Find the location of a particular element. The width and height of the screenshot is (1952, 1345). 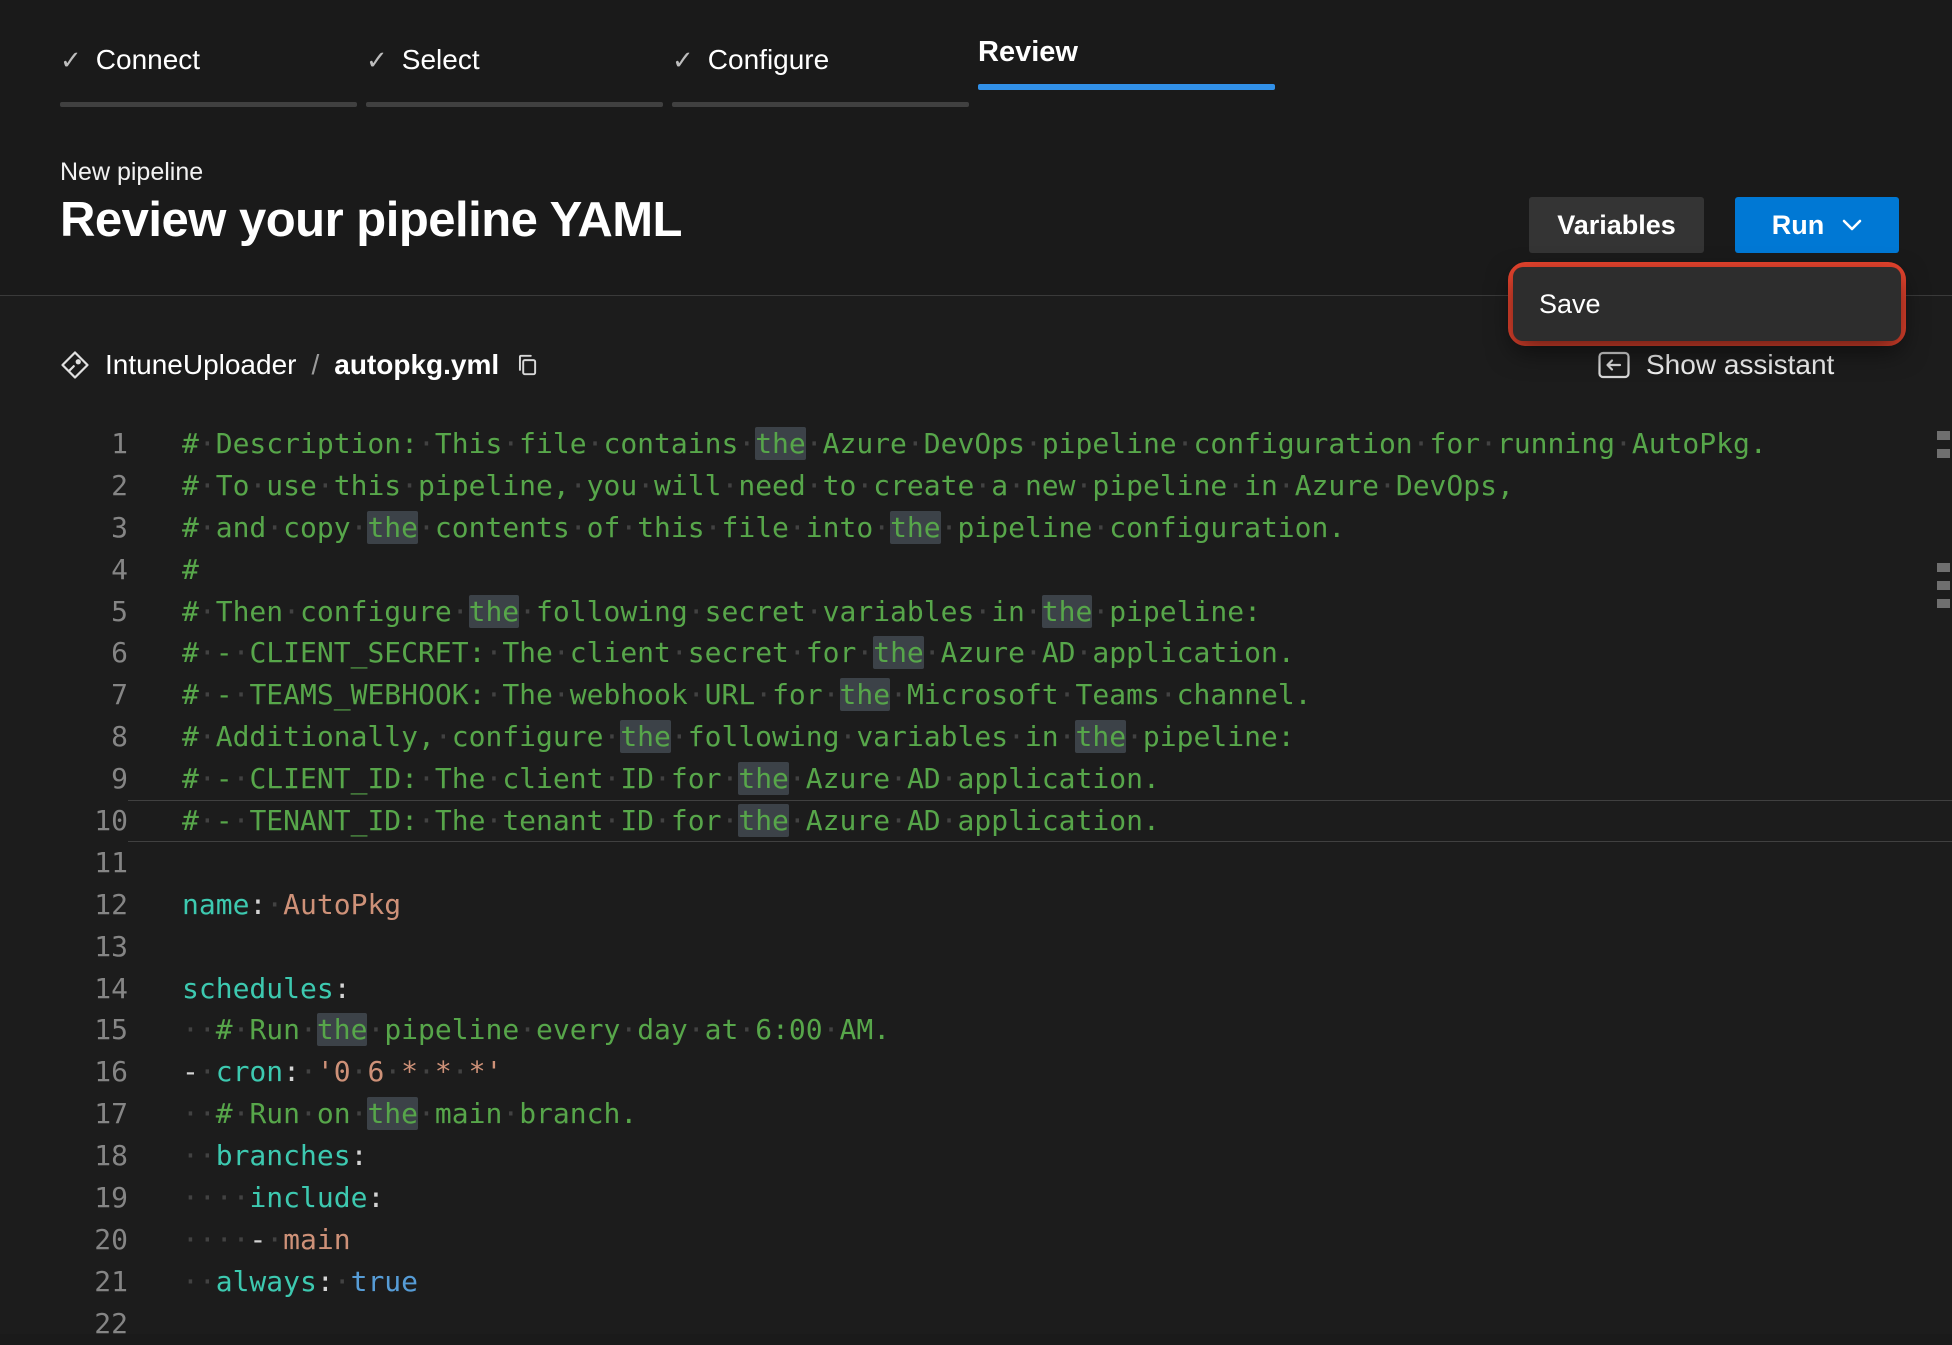

line-number: 20 is located at coordinates (111, 1239).